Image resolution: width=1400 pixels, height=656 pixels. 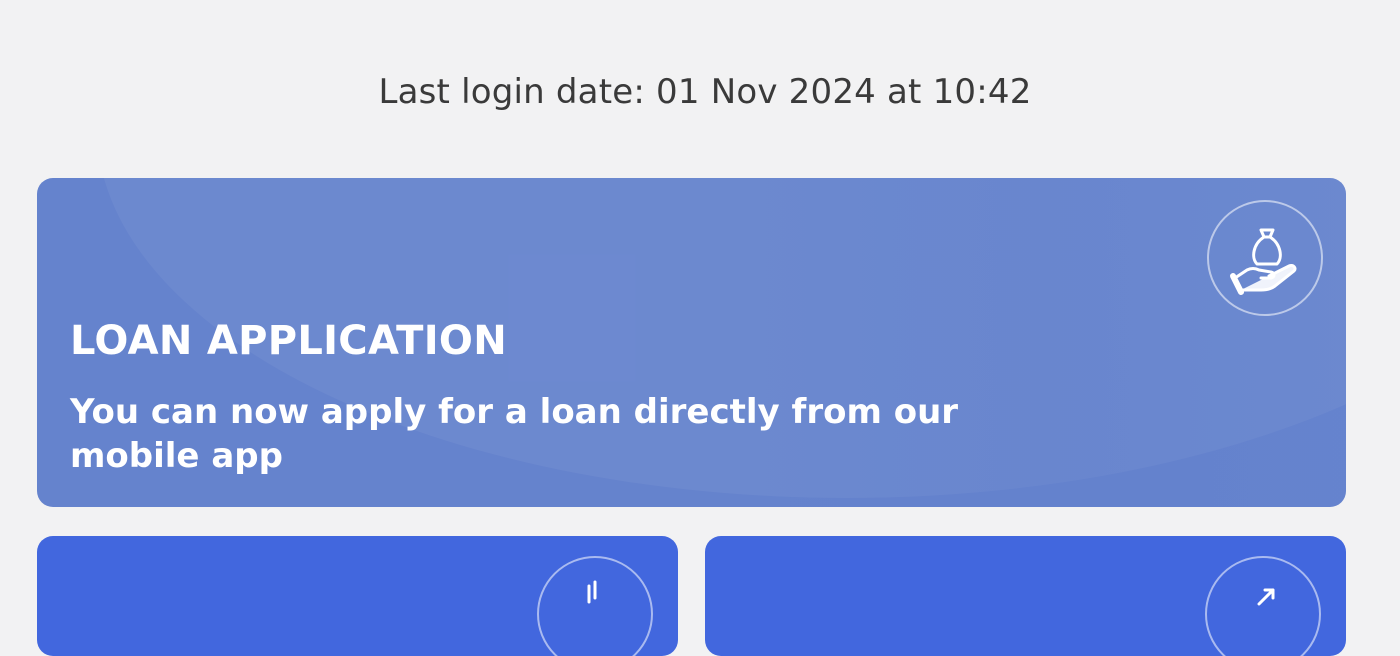 I want to click on bottom-left-card-icon, so click(x=595, y=606).